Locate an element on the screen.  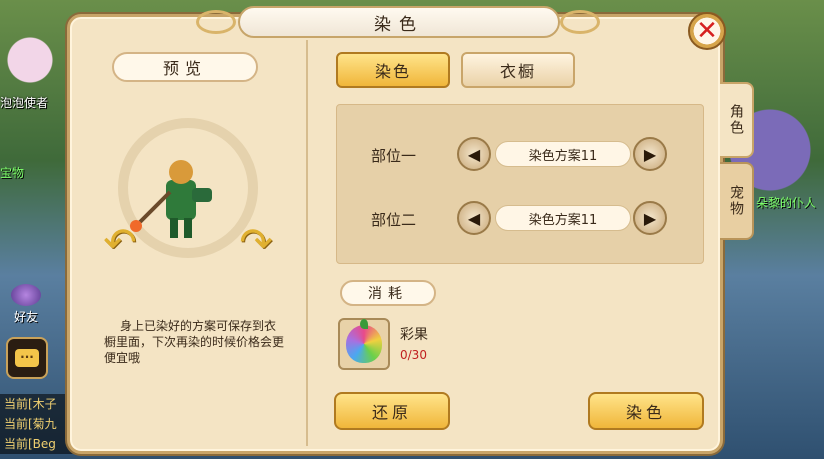
character-model is located at coordinates (180, 198).